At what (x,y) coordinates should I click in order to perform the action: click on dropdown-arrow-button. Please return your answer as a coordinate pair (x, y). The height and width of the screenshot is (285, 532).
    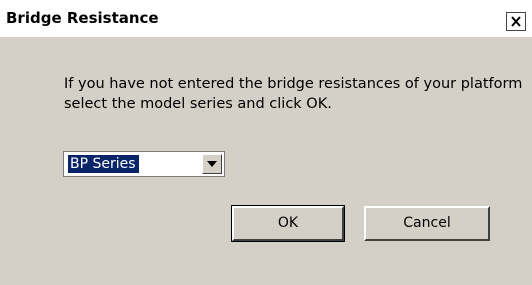
    Looking at the image, I should click on (212, 164).